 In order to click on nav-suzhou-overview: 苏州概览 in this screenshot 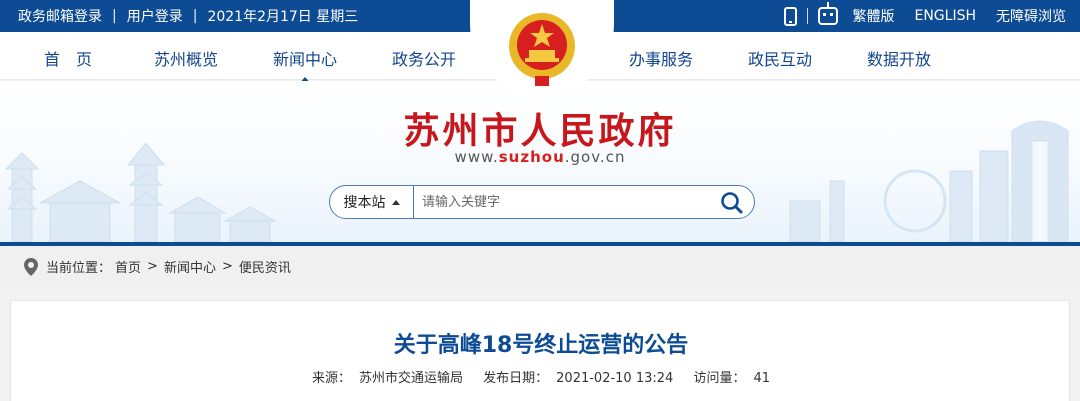, I will do `click(186, 58)`.